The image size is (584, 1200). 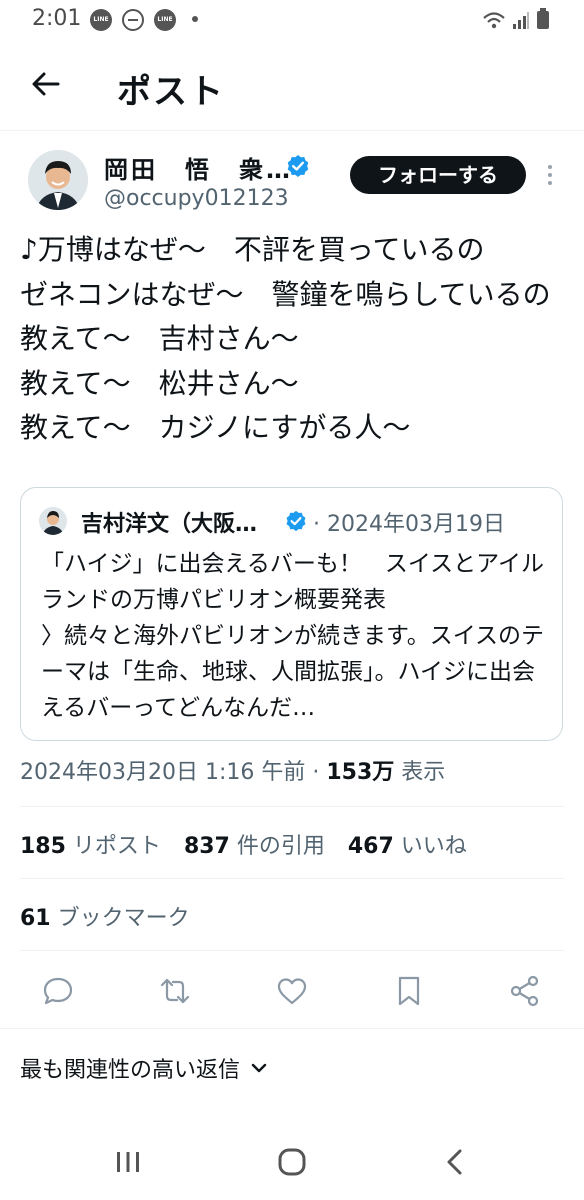 What do you see at coordinates (277, 846) in the screenshot?
I see `quotes-label: 件の引用` at bounding box center [277, 846].